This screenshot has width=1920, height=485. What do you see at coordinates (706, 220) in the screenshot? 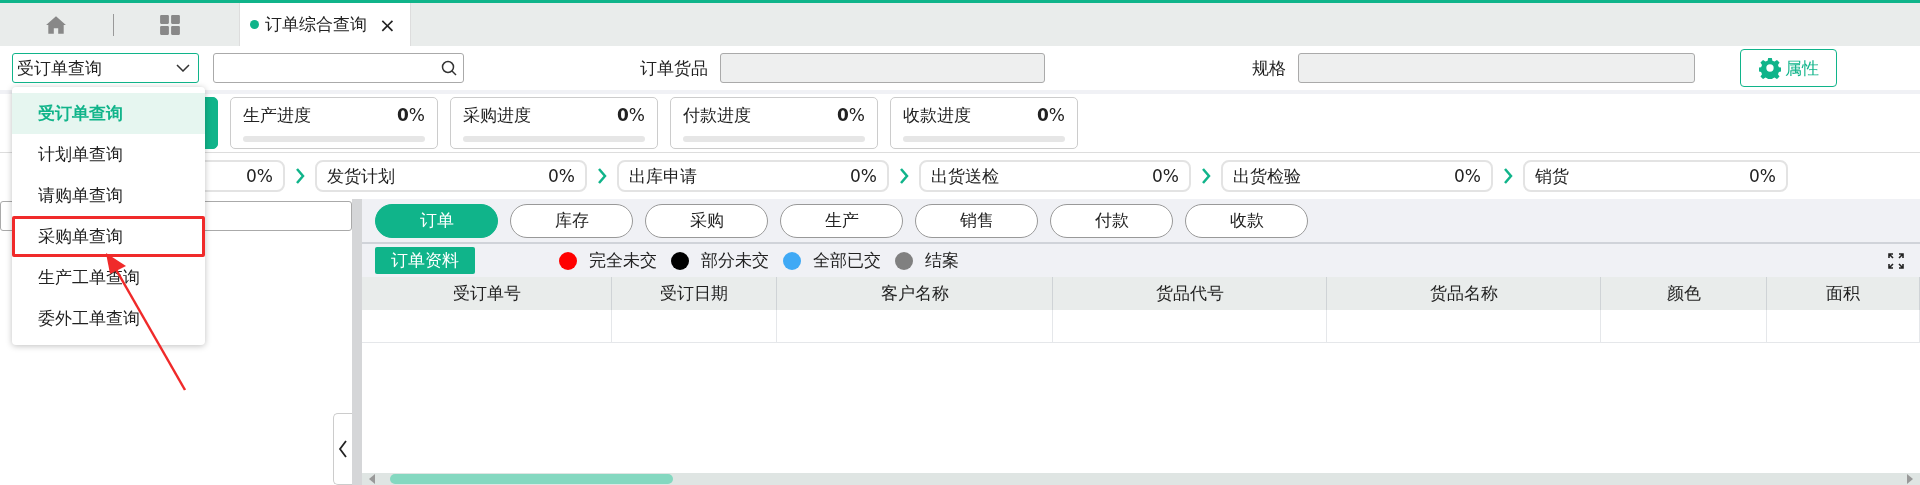
I see `category-button: 采购` at bounding box center [706, 220].